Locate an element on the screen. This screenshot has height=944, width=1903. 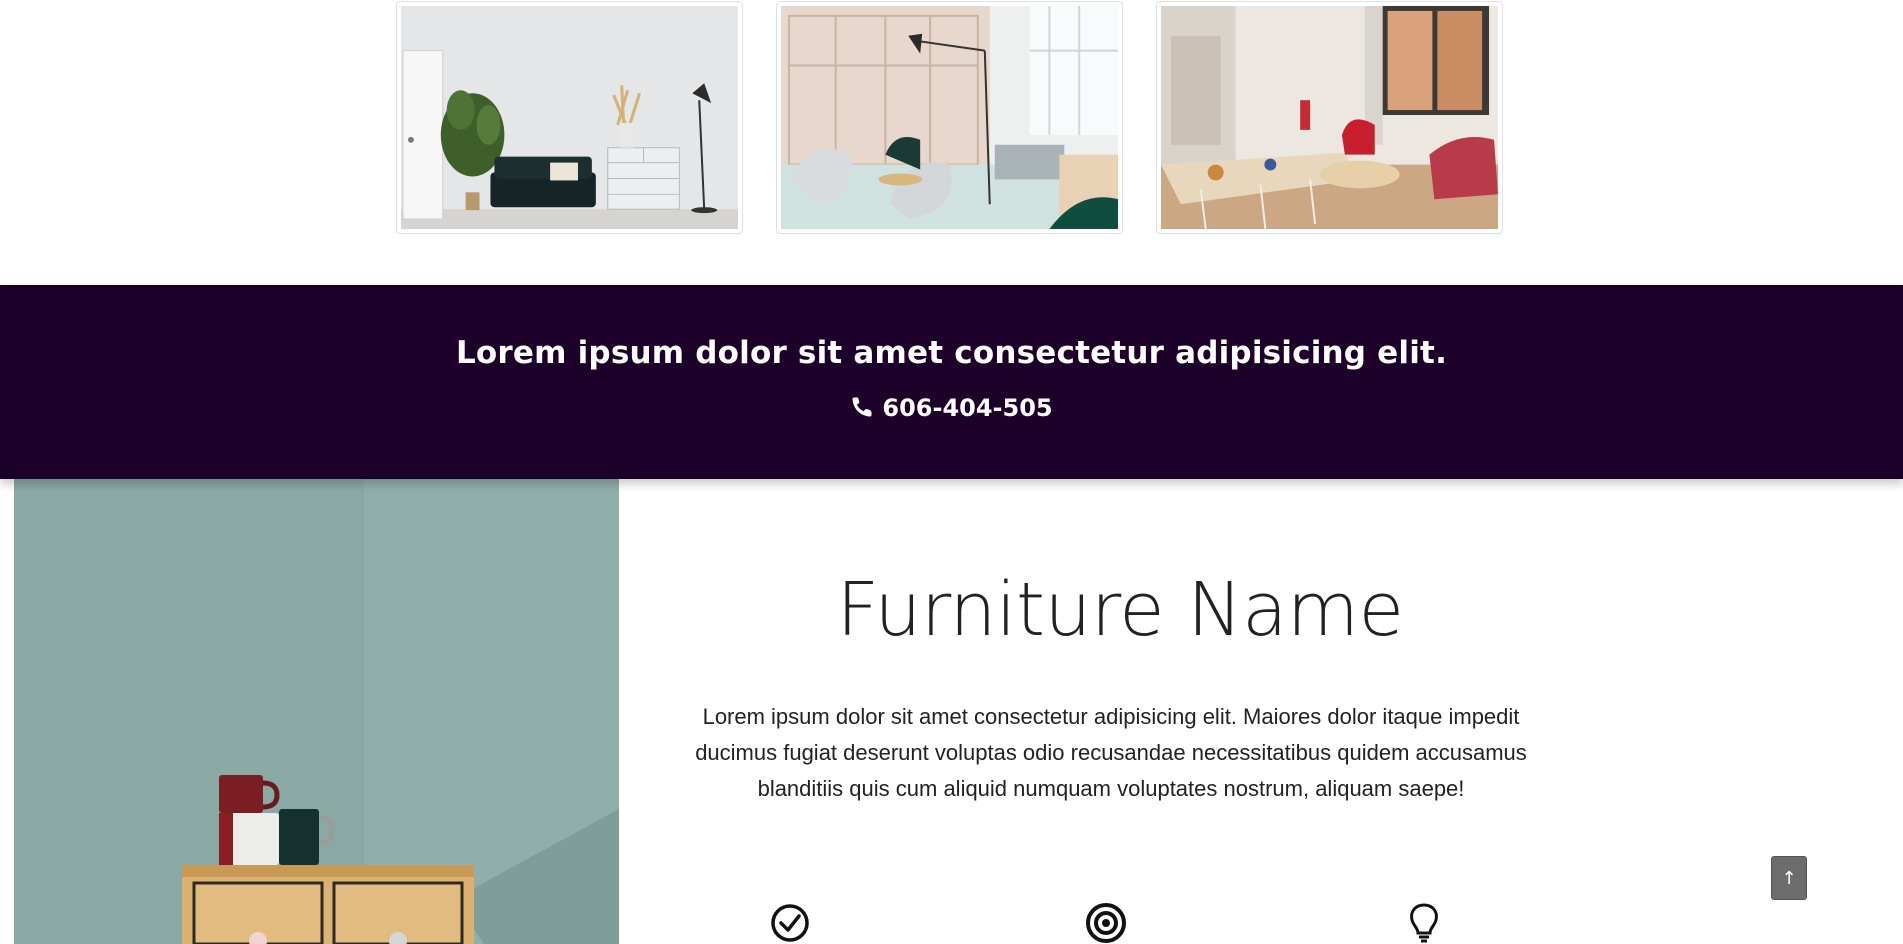
gallery-photo-lounge is located at coordinates (949, 117).